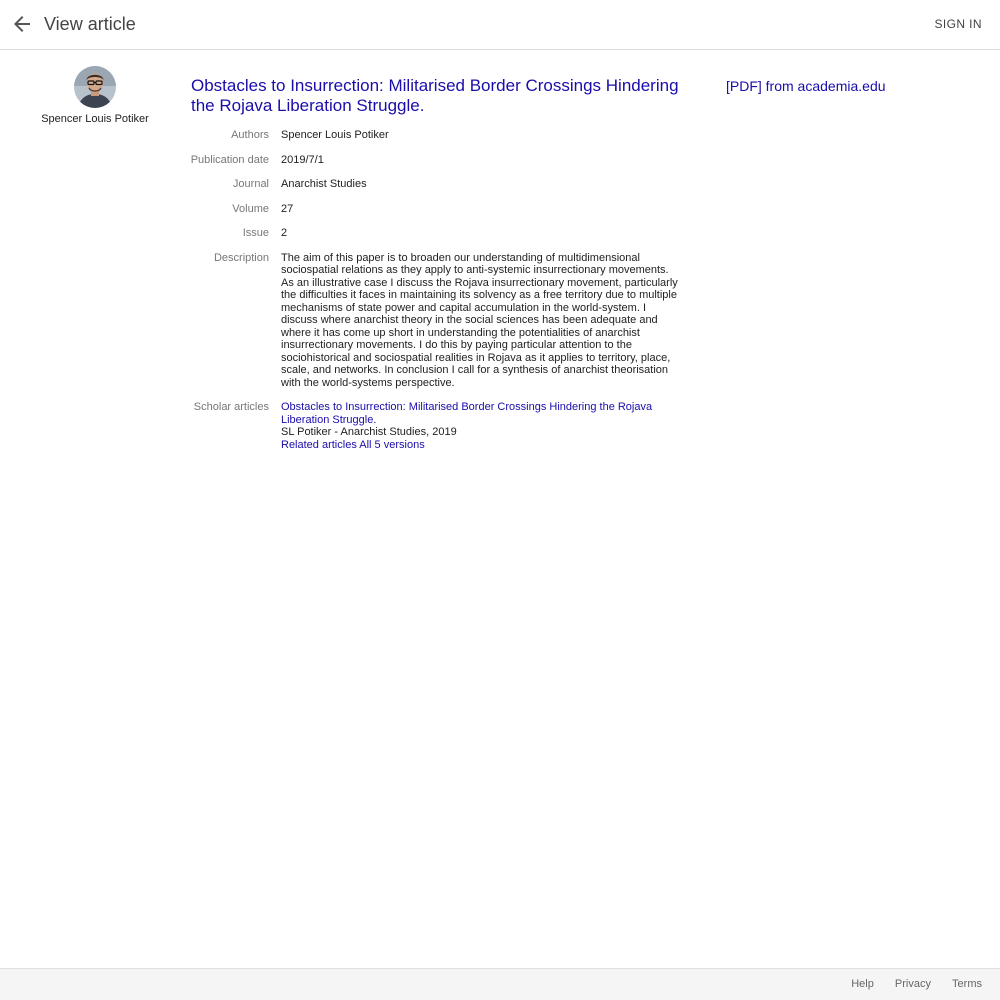 This screenshot has height=1000, width=1000. Describe the element at coordinates (95, 119) in the screenshot. I see `profile-name-link: Spencer Louis Potiker` at that location.